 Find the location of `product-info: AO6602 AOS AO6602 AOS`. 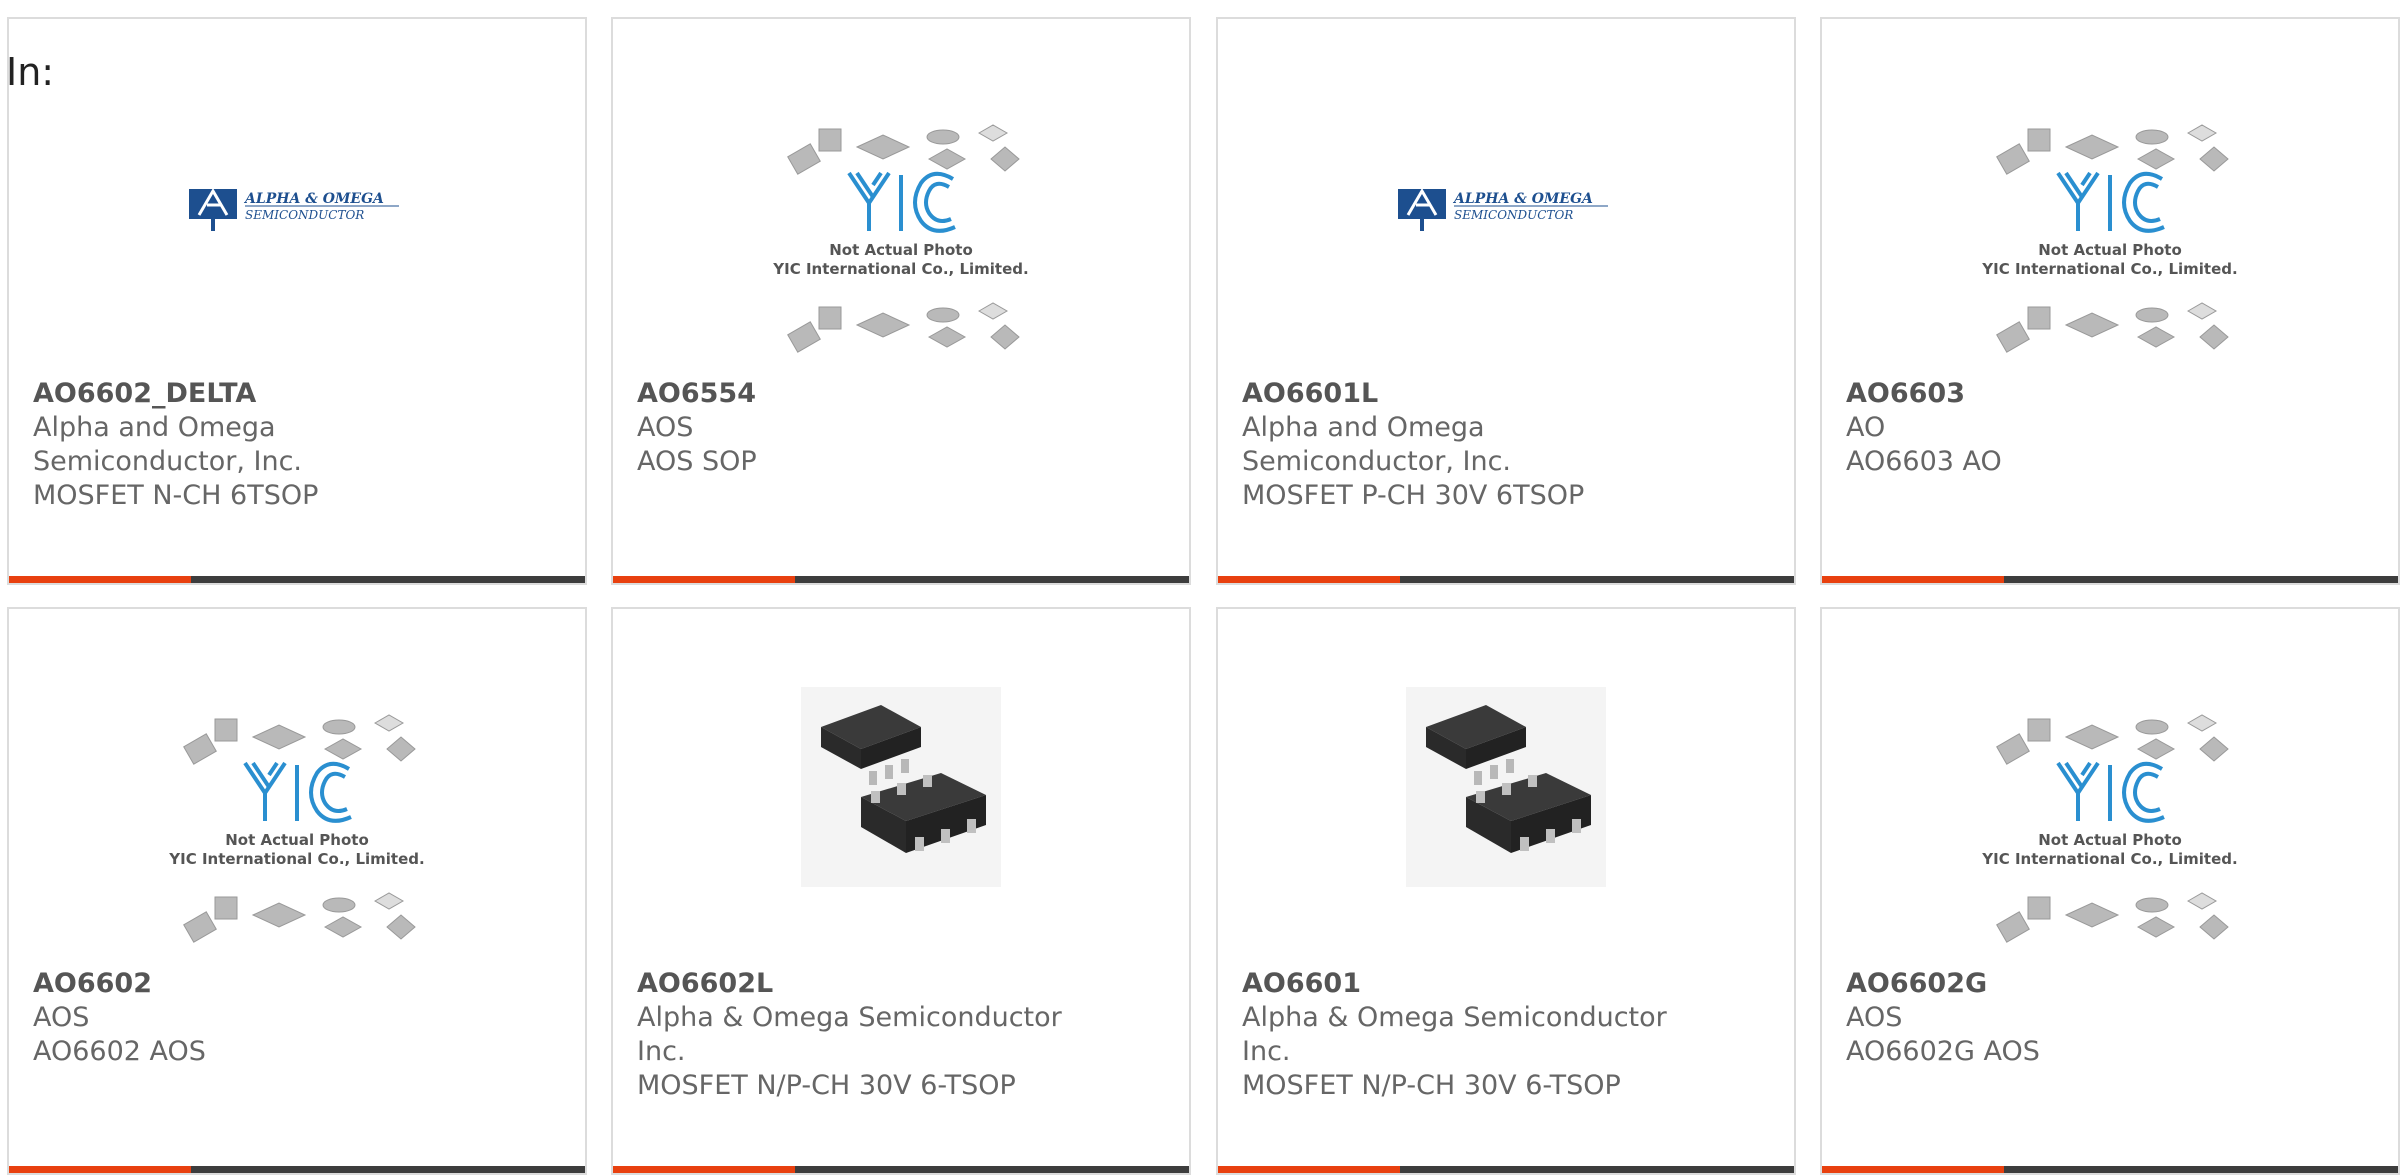

product-info: AO6602 AOS AO6602 AOS is located at coordinates (253, 1018).